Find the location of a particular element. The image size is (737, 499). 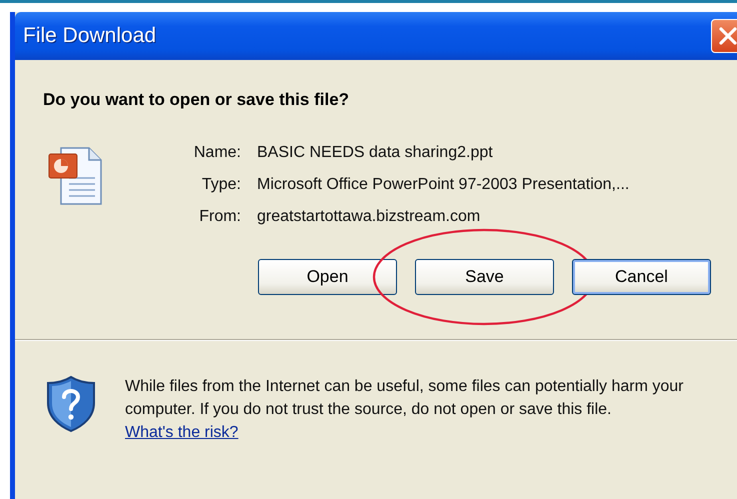

question-text: Do you want to open or save this file? is located at coordinates (196, 100).